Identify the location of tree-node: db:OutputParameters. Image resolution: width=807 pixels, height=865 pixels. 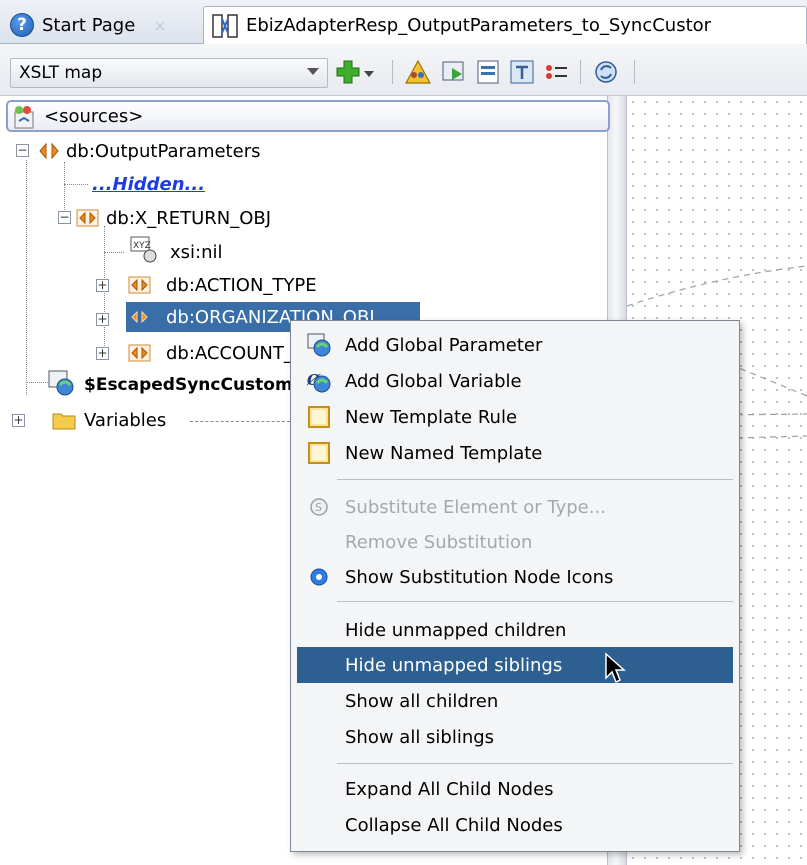
(163, 151).